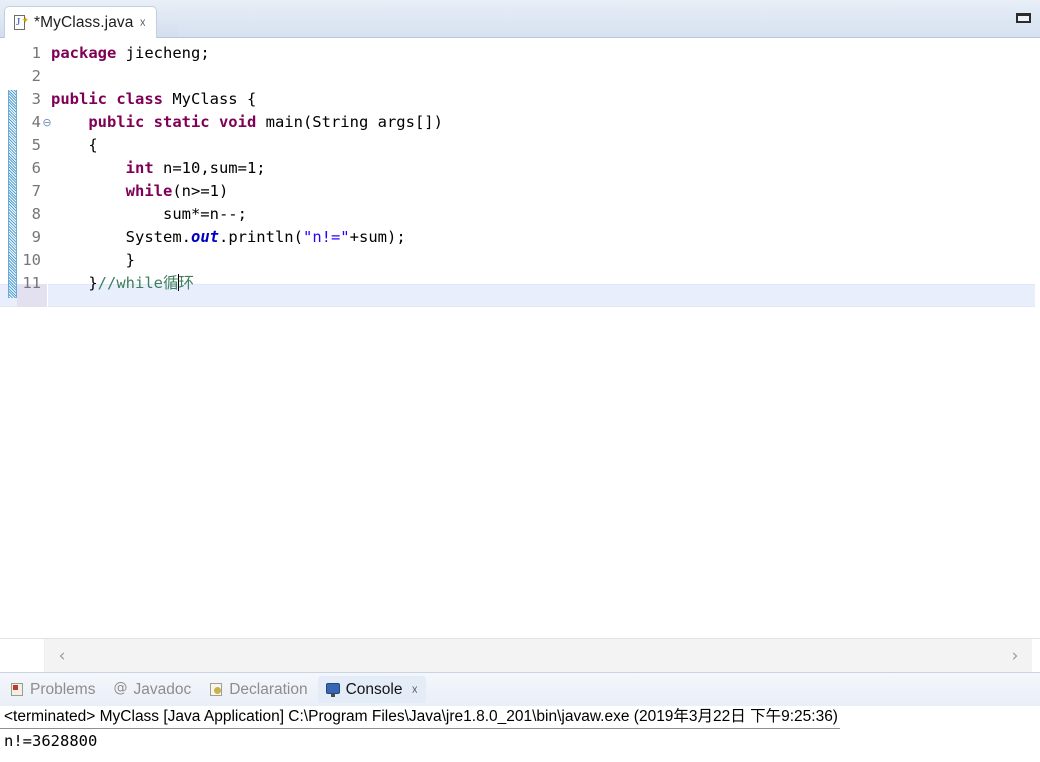  I want to click on code-token: .println(, so click(260, 237).